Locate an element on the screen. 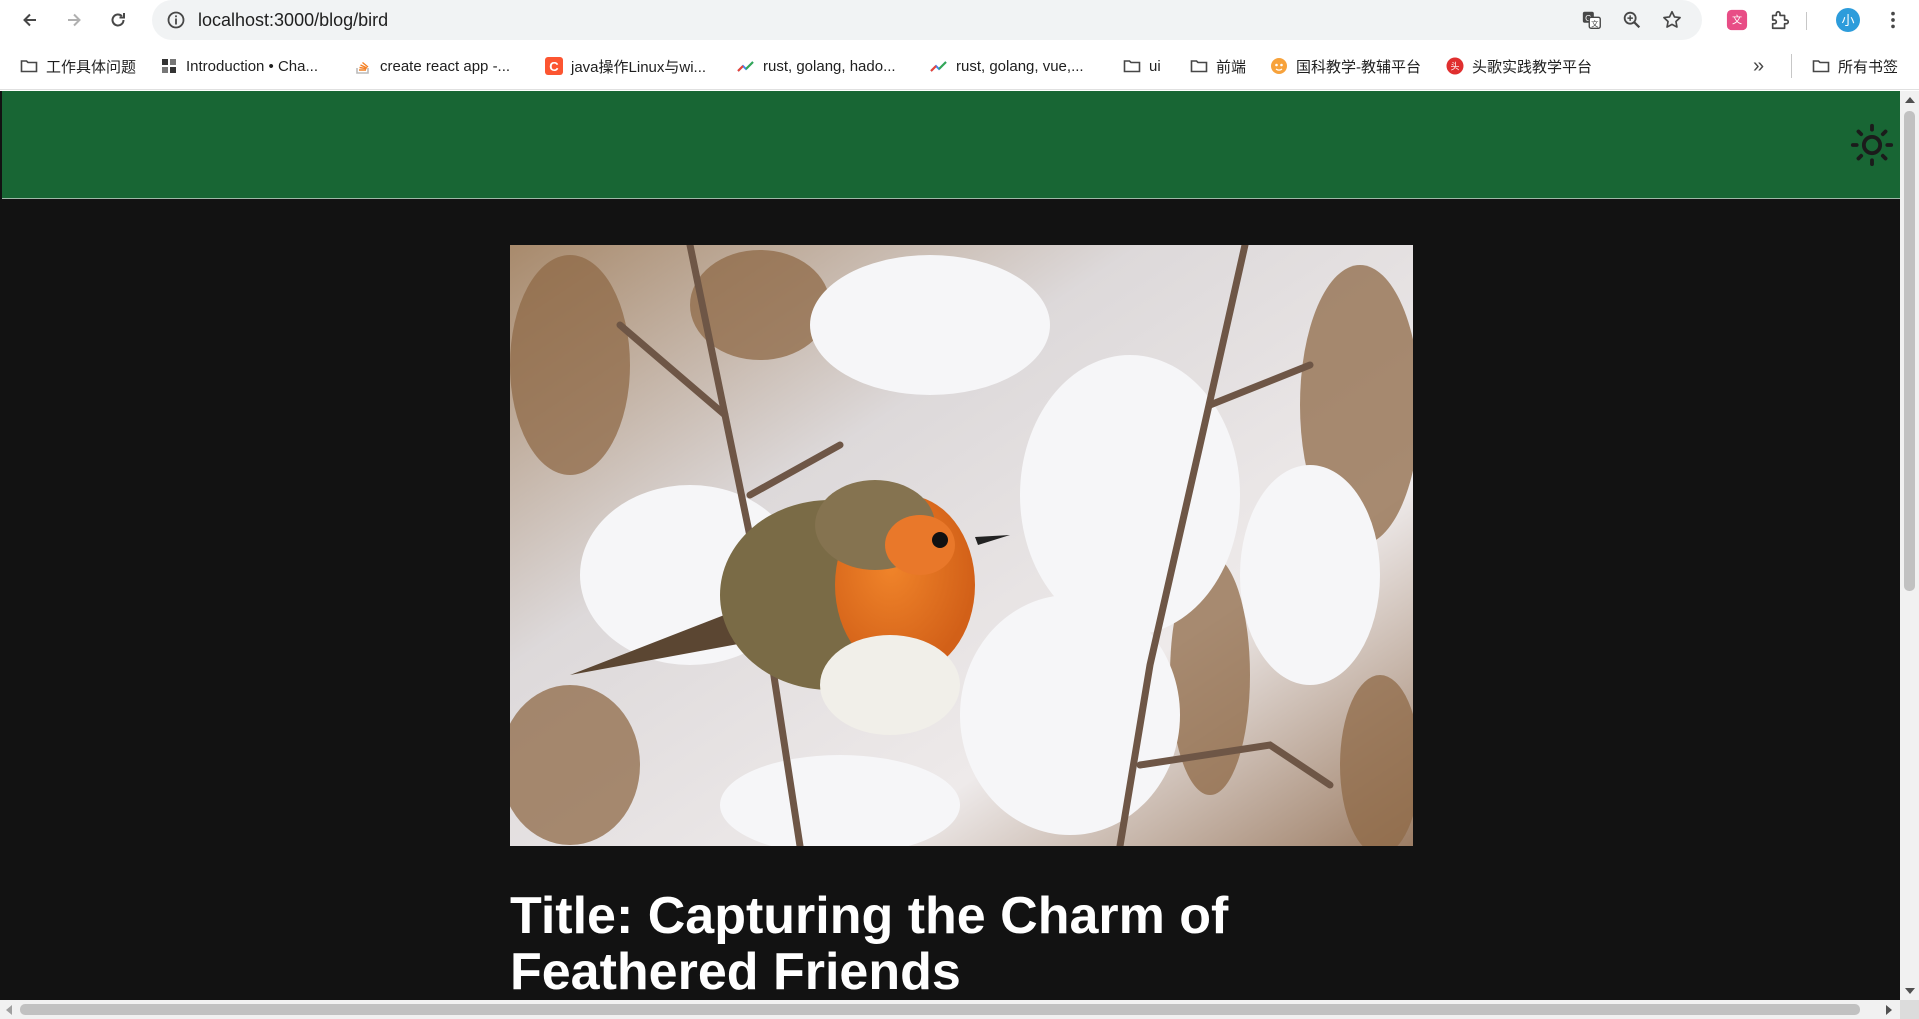  extension-icon: 文 is located at coordinates (1737, 20).